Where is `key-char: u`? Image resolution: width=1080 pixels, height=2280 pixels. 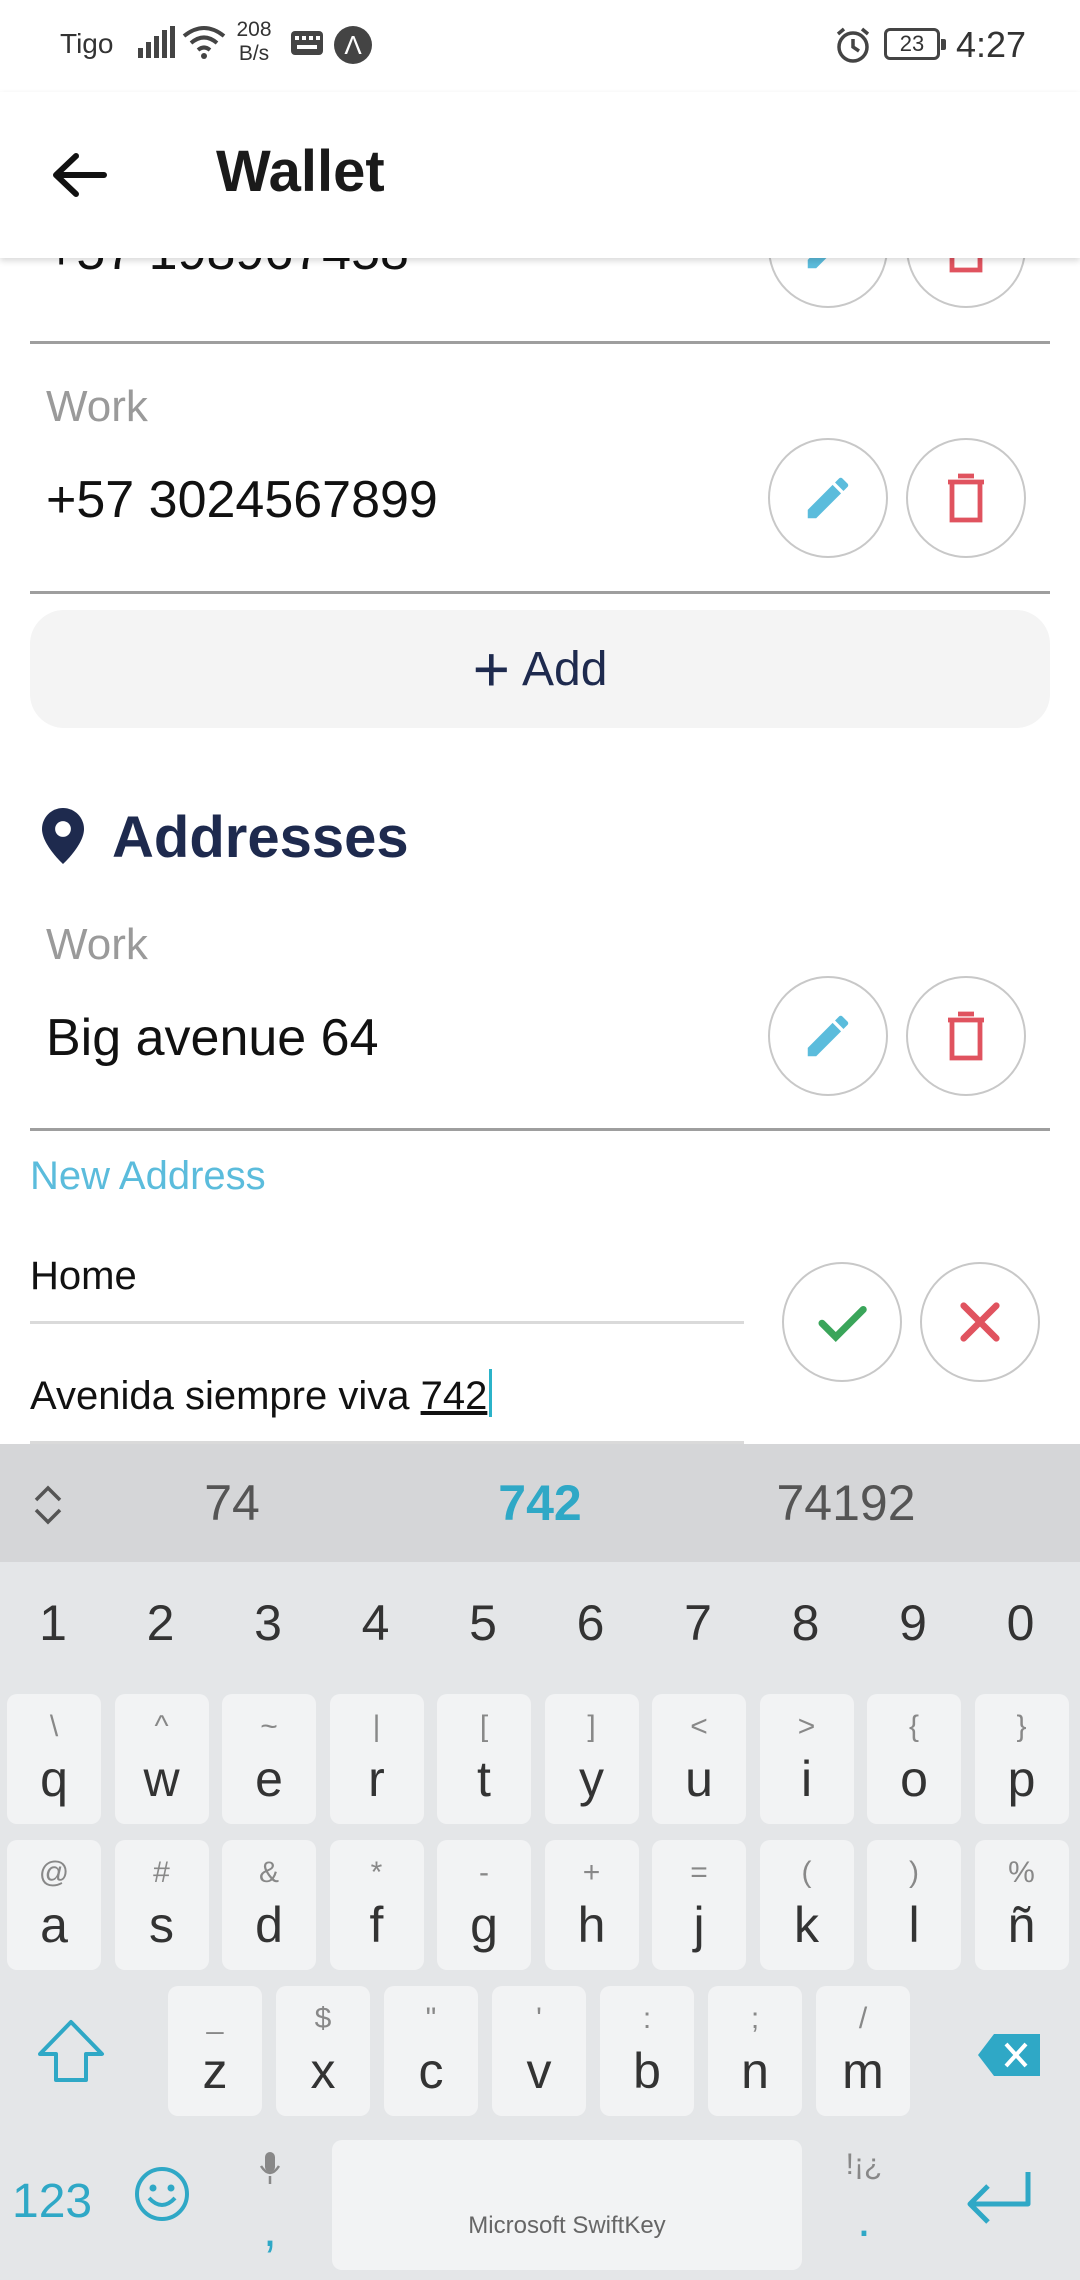 key-char: u is located at coordinates (699, 1779).